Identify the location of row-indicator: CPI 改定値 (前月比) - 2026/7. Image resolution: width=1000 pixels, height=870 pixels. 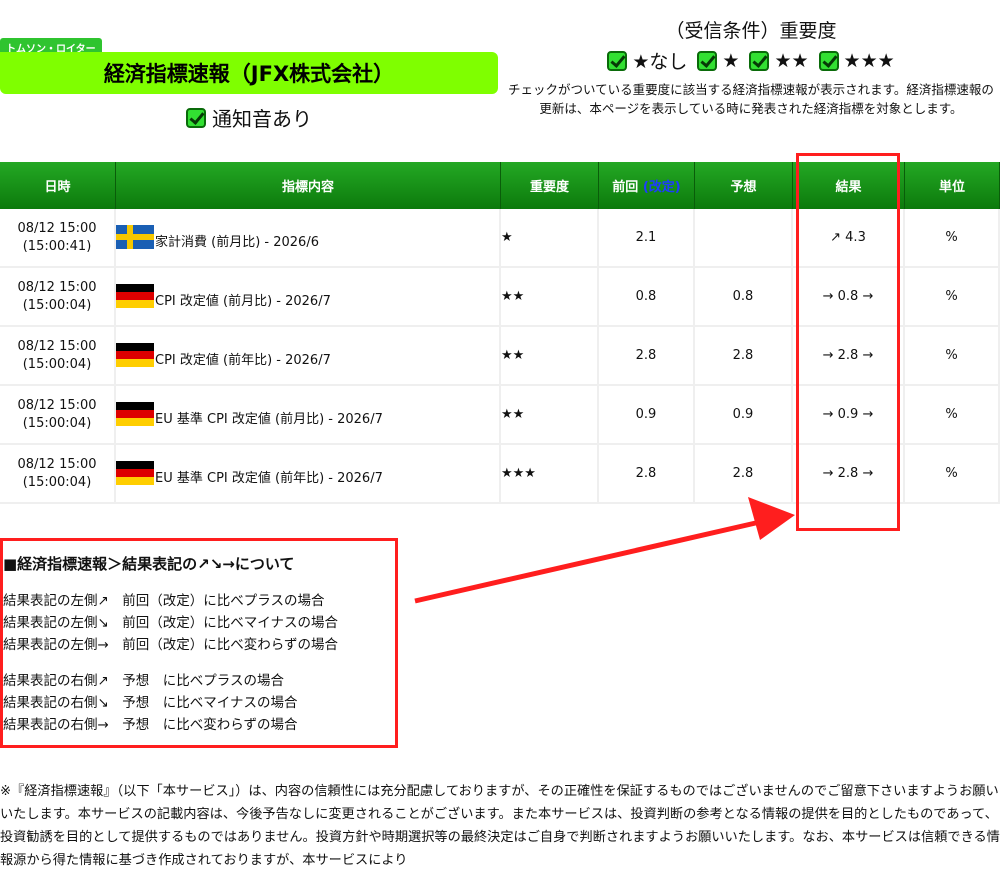
(308, 297).